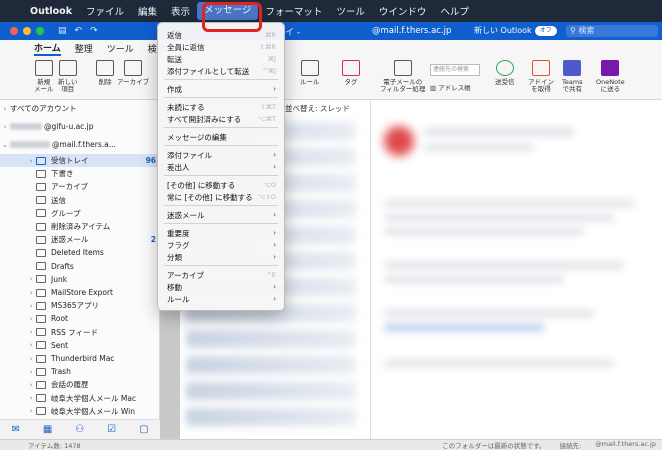  Describe the element at coordinates (79, 239) in the screenshot. I see `sidebar-folder: 迷惑メール 2` at that location.